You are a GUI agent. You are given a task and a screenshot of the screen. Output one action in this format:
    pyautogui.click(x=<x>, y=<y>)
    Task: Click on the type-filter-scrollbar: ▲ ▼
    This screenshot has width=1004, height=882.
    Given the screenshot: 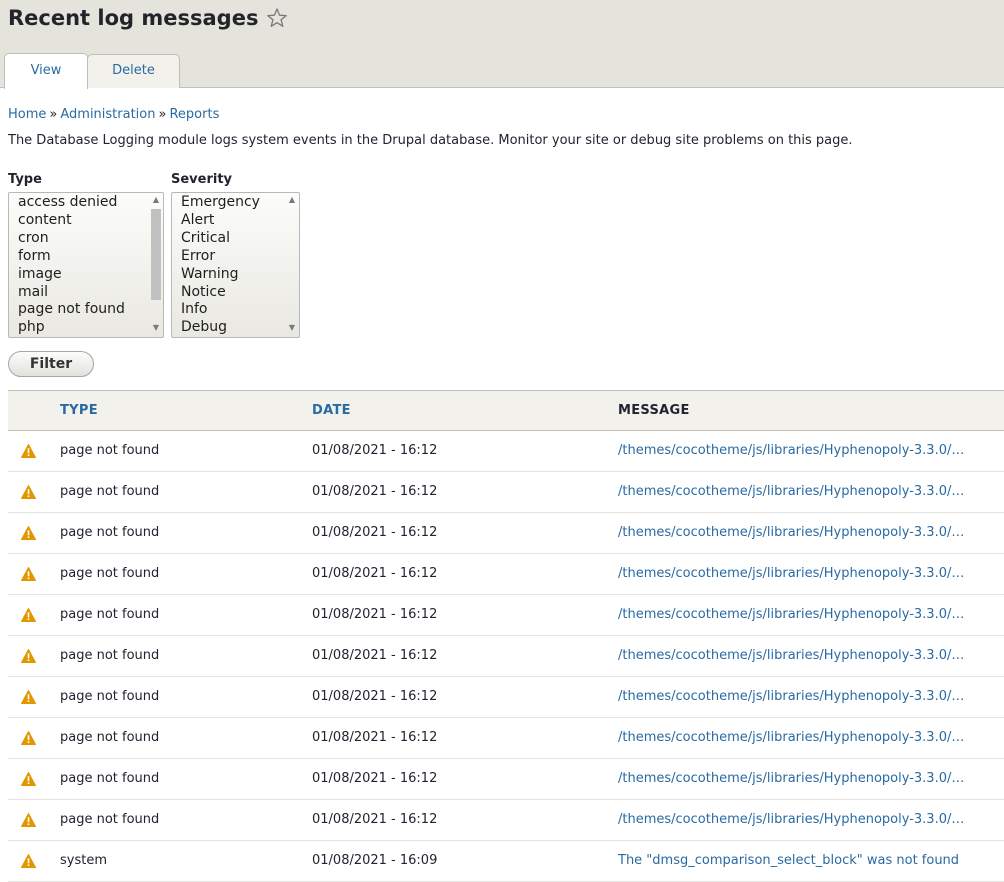 What is the action you would take?
    pyautogui.click(x=156, y=265)
    